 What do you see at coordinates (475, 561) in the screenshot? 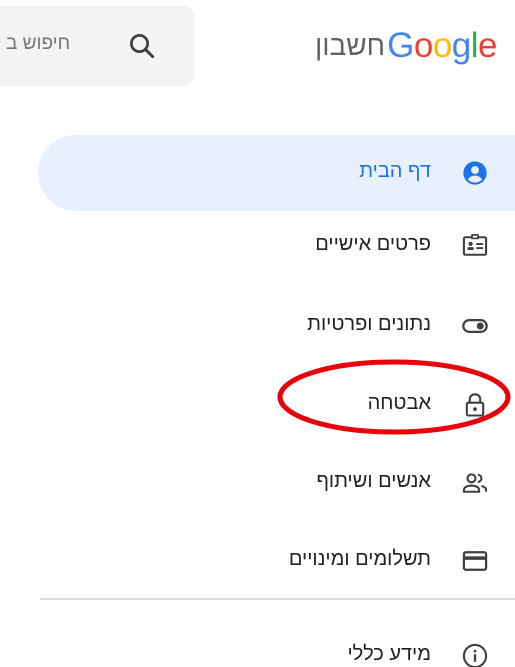
I see `credit-card-icon` at bounding box center [475, 561].